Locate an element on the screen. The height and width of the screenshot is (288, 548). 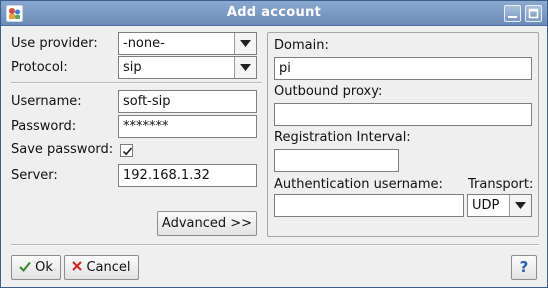
advanced-button: Advanced >> is located at coordinates (207, 223).